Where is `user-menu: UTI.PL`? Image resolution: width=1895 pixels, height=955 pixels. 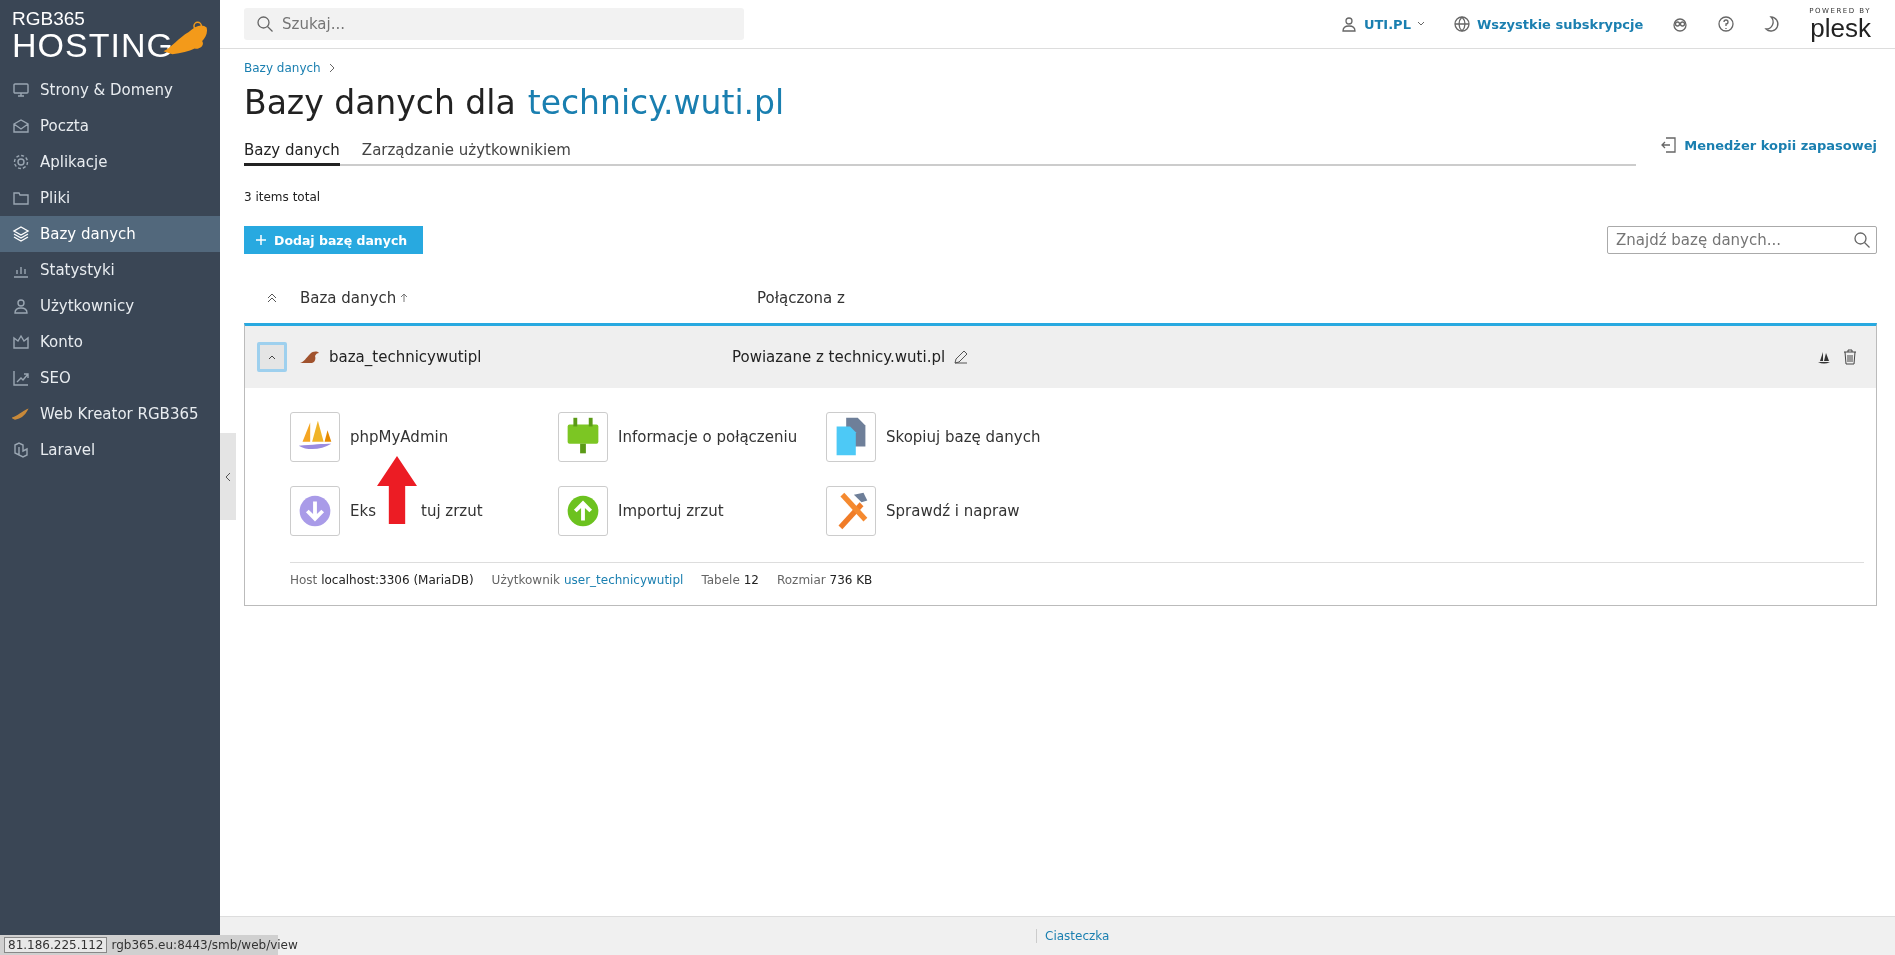
user-menu: UTI.PL is located at coordinates (1382, 24).